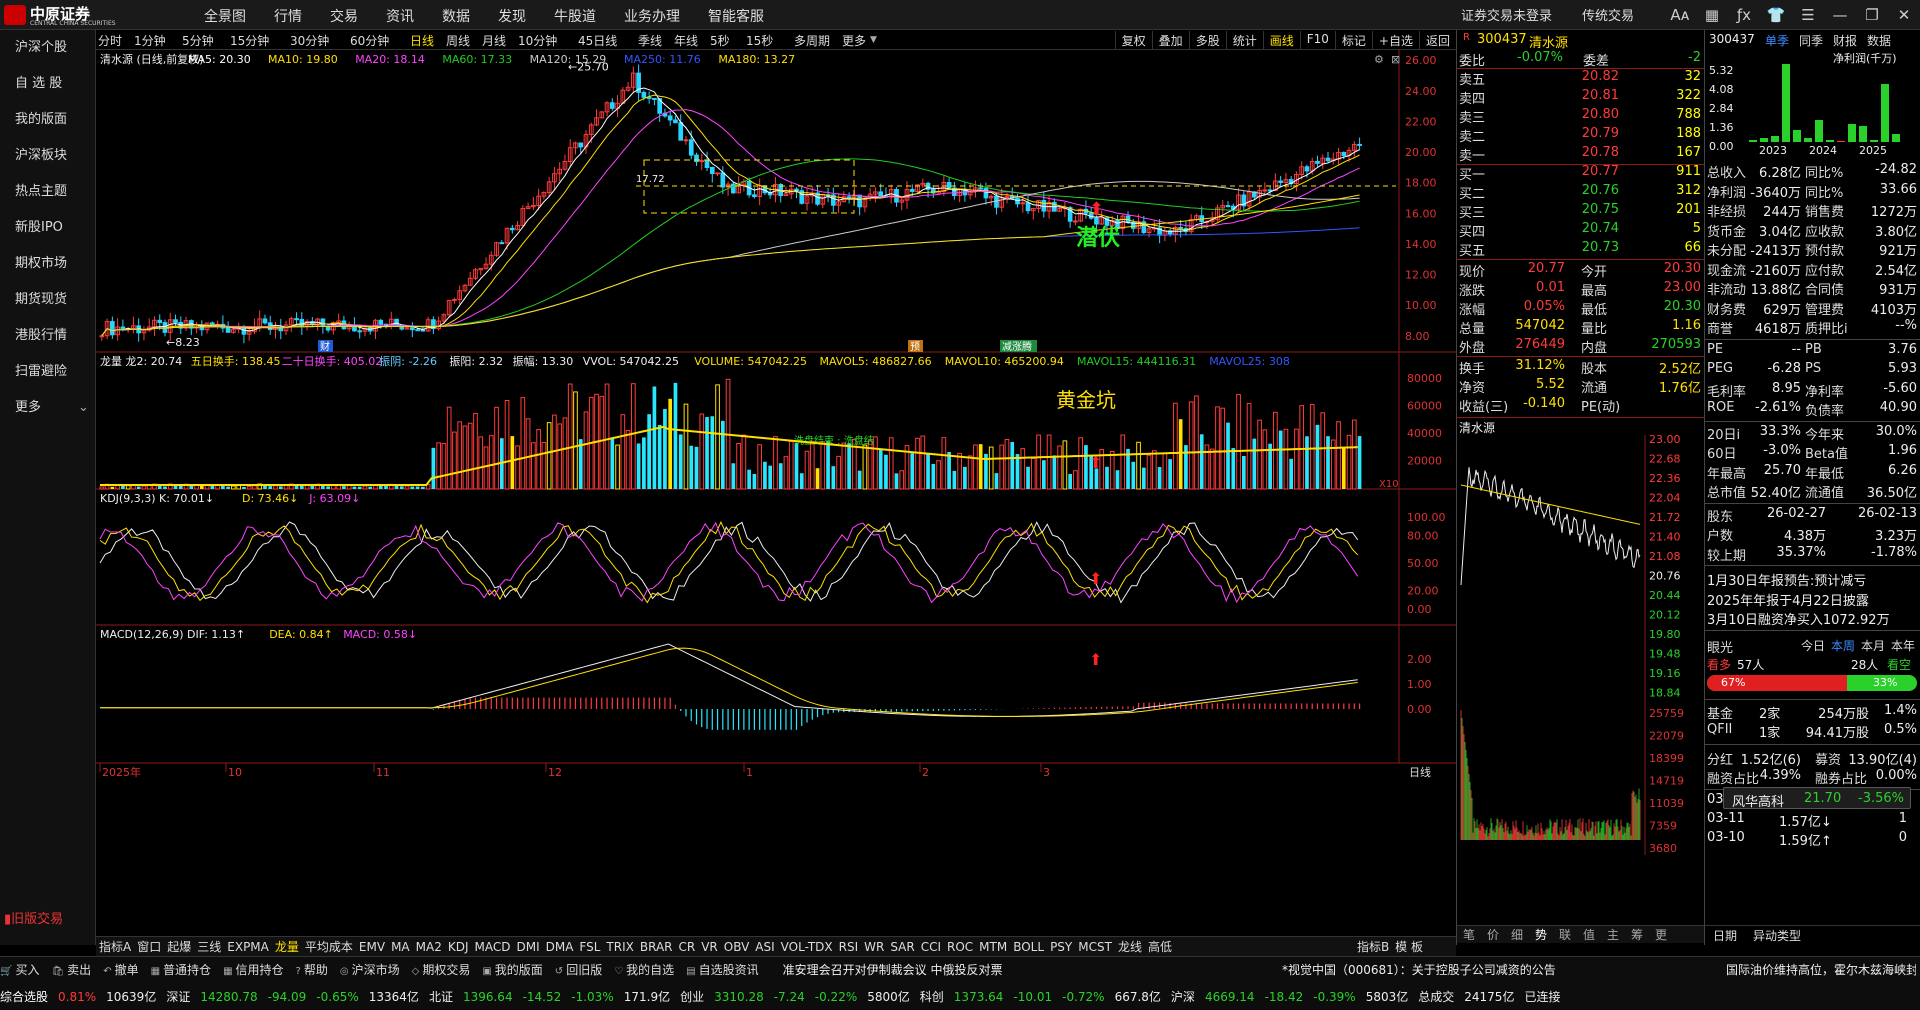  Describe the element at coordinates (849, 947) in the screenshot. I see `indicator-tab-22: RSI` at that location.